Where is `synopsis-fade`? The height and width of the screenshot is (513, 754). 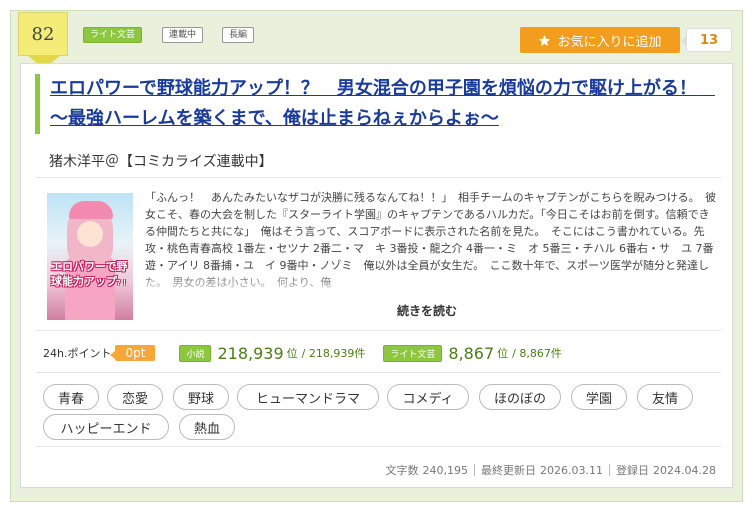 synopsis-fade is located at coordinates (431, 284).